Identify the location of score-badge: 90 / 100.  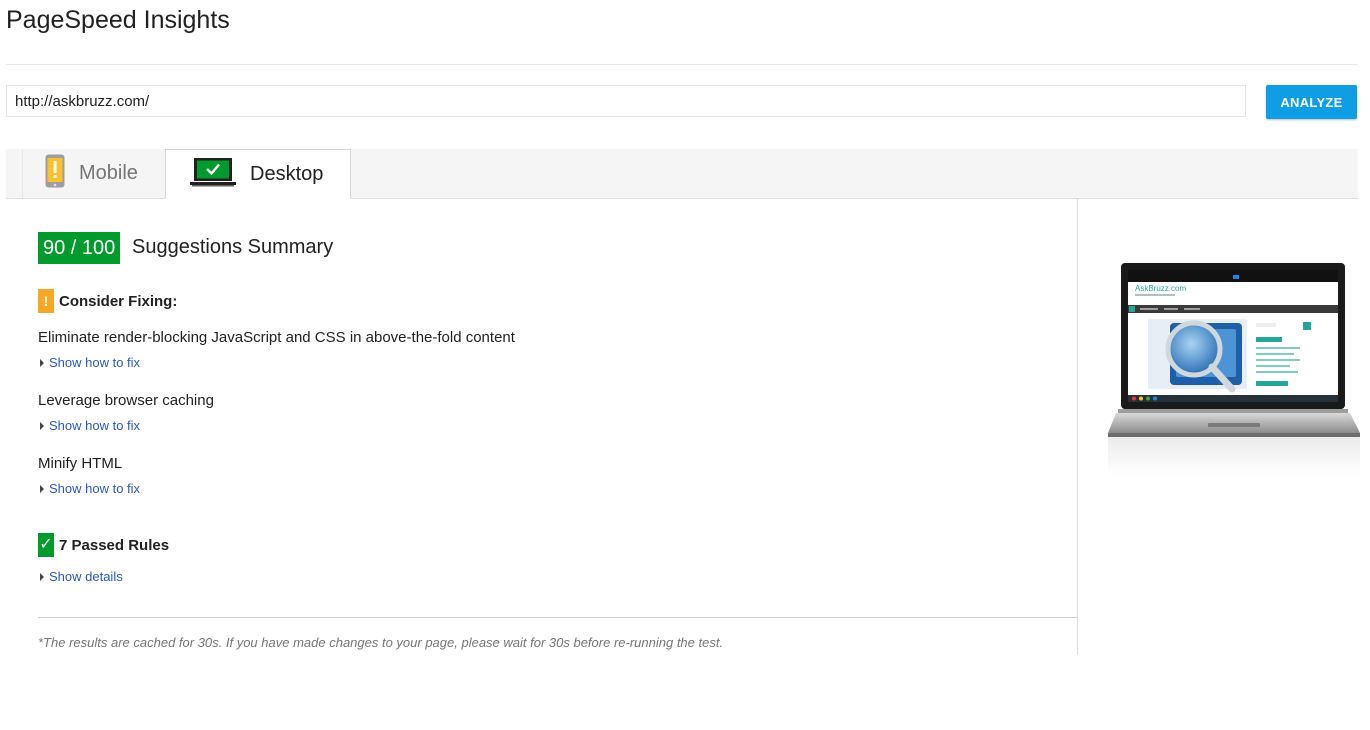
(79, 248).